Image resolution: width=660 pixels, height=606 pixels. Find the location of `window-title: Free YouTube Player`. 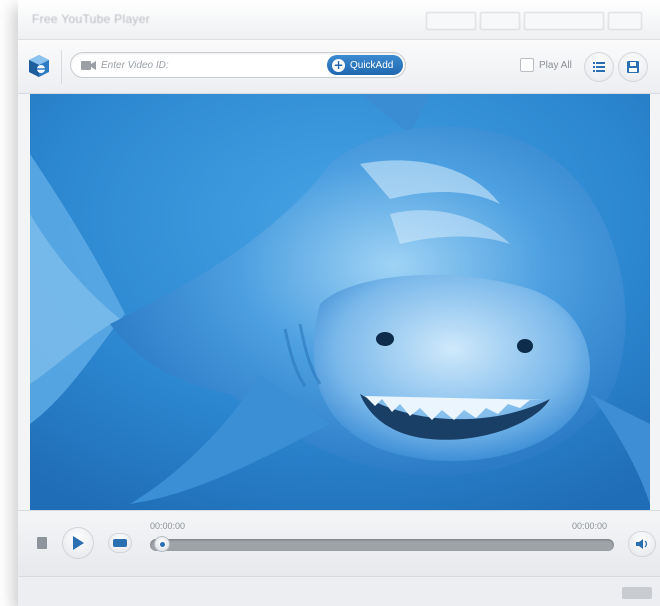

window-title: Free YouTube Player is located at coordinates (91, 19).